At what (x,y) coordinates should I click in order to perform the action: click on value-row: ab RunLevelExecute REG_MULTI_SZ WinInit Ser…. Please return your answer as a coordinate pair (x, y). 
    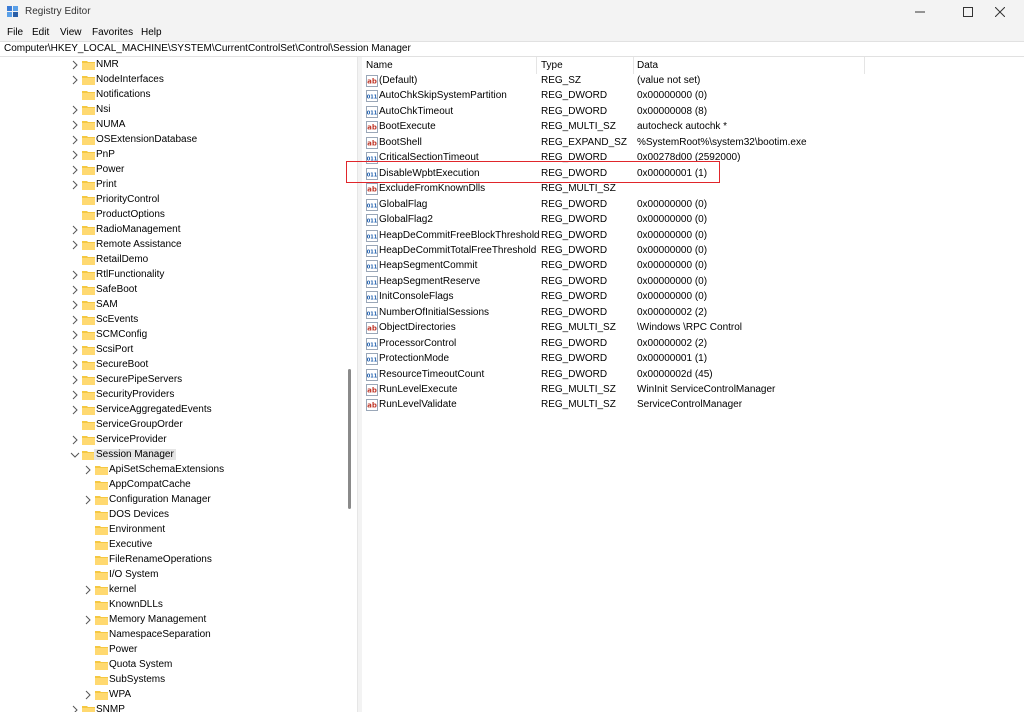
    Looking at the image, I should click on (693, 390).